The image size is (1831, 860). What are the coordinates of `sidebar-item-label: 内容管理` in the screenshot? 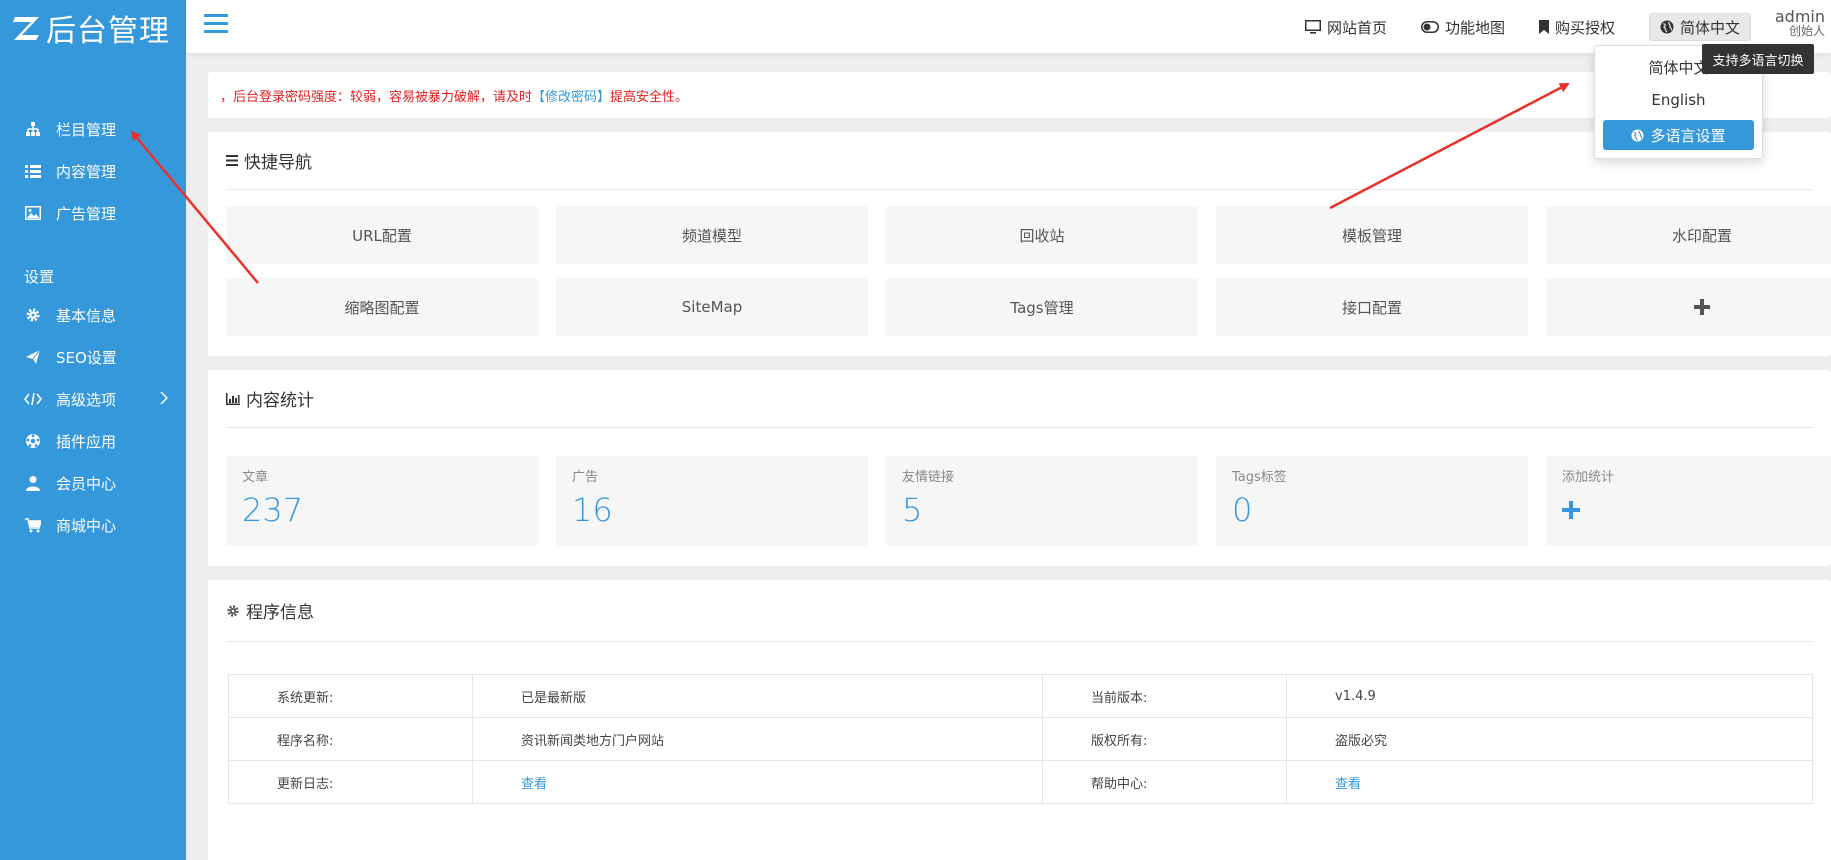 It's located at (86, 171).